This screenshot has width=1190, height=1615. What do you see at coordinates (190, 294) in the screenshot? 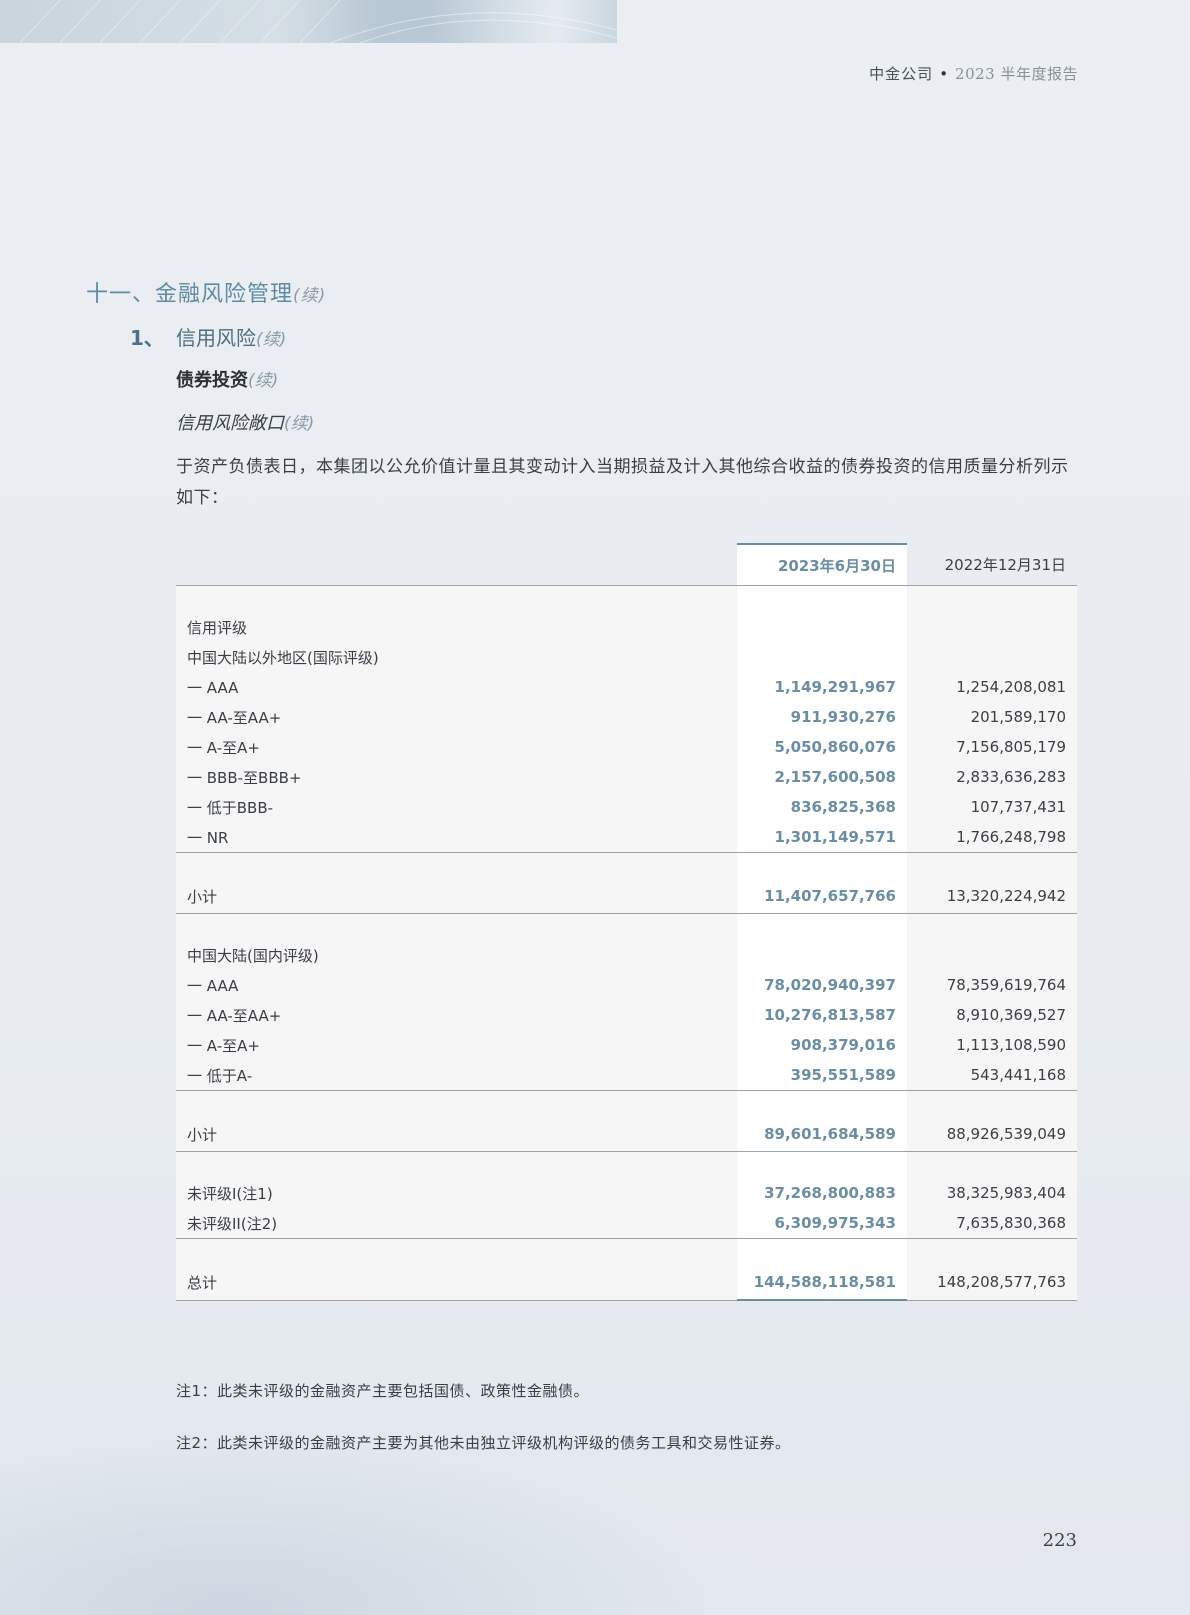
I see `section-title-text: 十一、金融风险管理` at bounding box center [190, 294].